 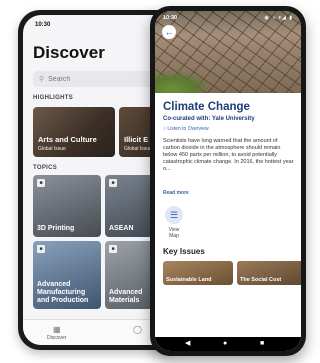 What do you see at coordinates (184, 251) in the screenshot?
I see `key-issues-heading: Key Issues` at bounding box center [184, 251].